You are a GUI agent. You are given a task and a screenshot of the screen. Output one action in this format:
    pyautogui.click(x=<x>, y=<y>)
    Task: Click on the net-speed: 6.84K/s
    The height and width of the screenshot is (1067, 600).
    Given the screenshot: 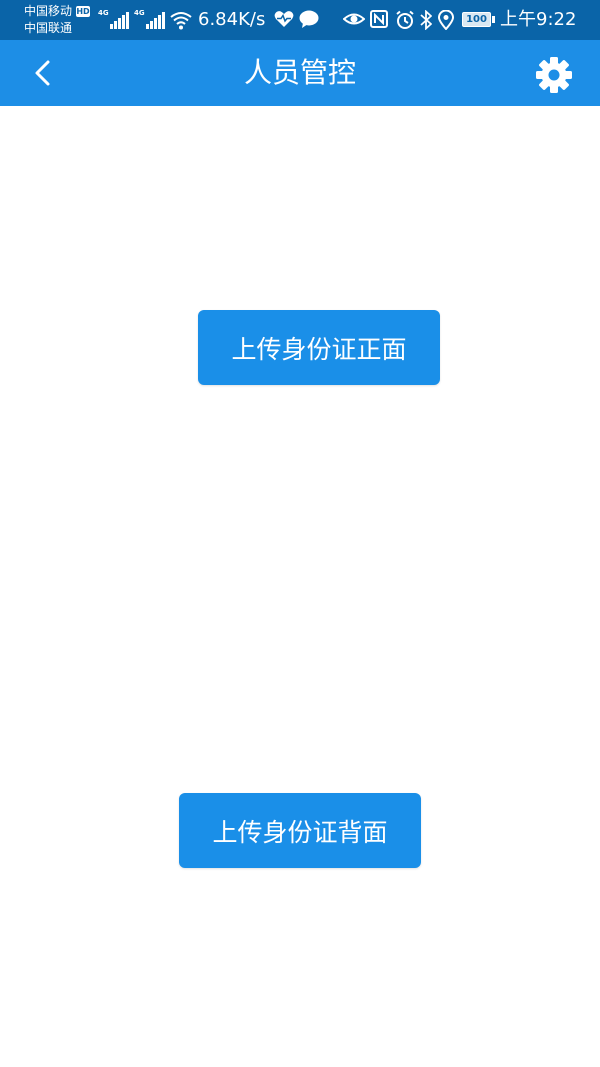 What is the action you would take?
    pyautogui.click(x=232, y=19)
    